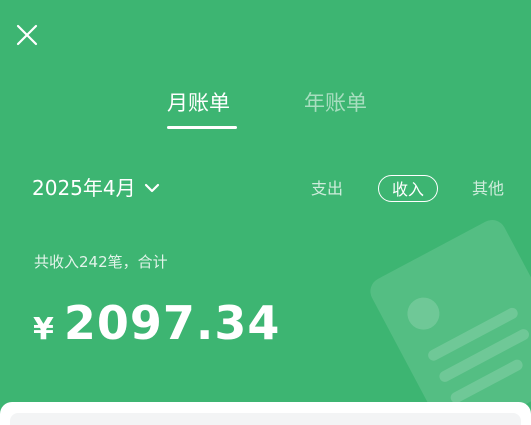 The image size is (531, 425). What do you see at coordinates (335, 103) in the screenshot?
I see `tab-yearly-bill: 年账单` at bounding box center [335, 103].